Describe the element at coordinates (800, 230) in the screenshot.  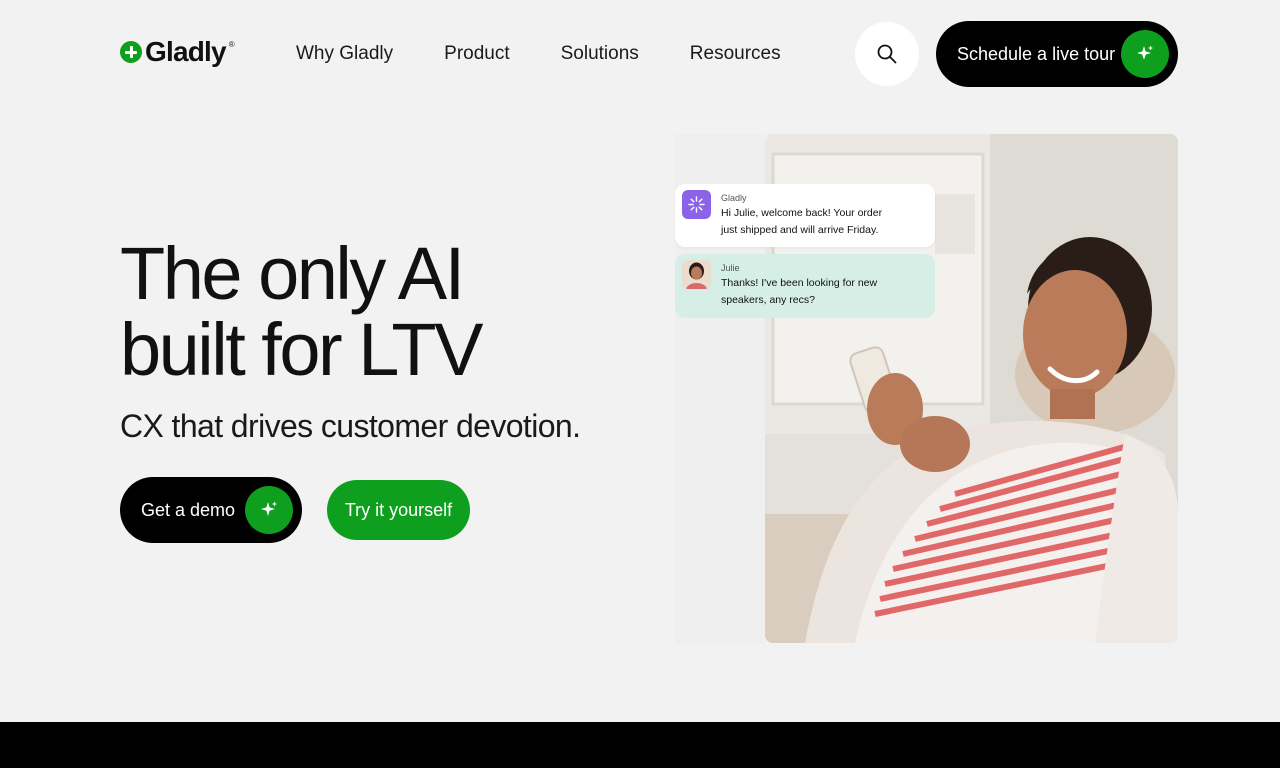
I see `chat-message-line: just shipped and will arrive Friday.` at that location.